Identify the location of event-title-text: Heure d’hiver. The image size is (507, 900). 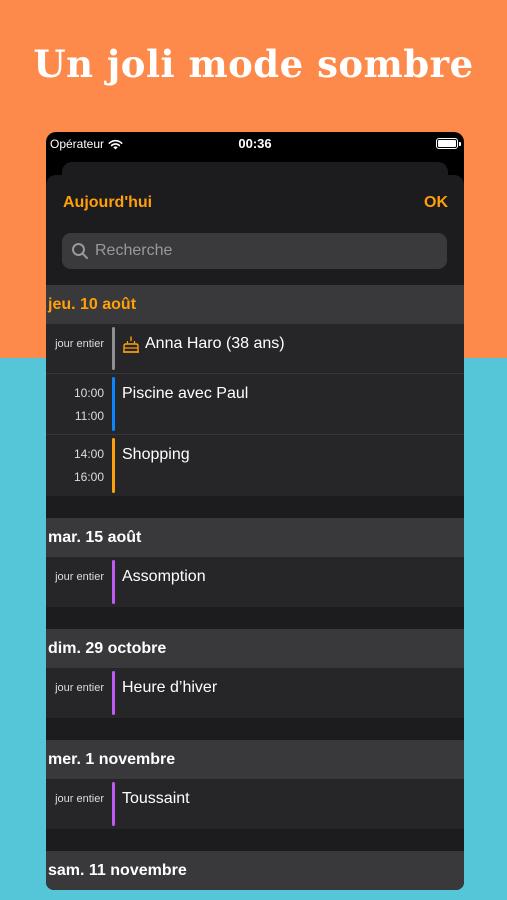
(170, 687).